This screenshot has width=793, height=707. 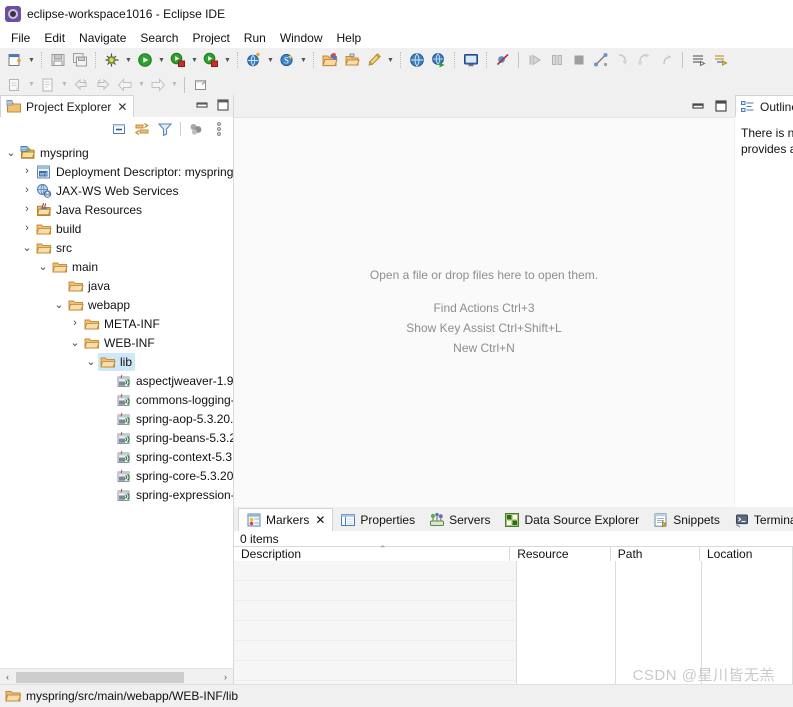 I want to click on column-header-resource: Resource, so click(x=560, y=554).